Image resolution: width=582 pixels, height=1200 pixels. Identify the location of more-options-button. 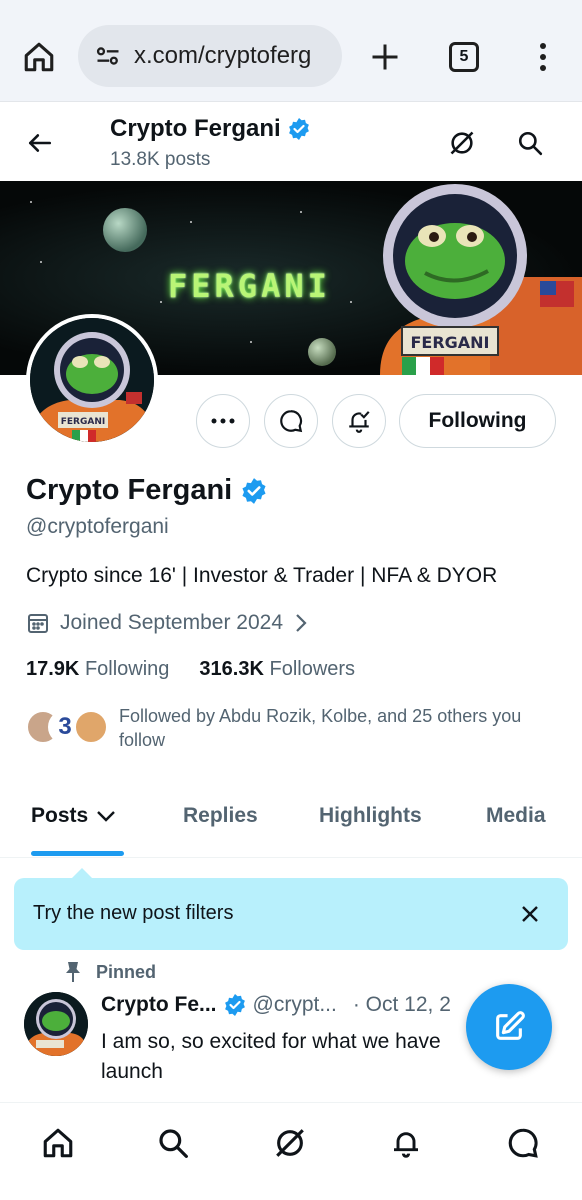
(223, 421).